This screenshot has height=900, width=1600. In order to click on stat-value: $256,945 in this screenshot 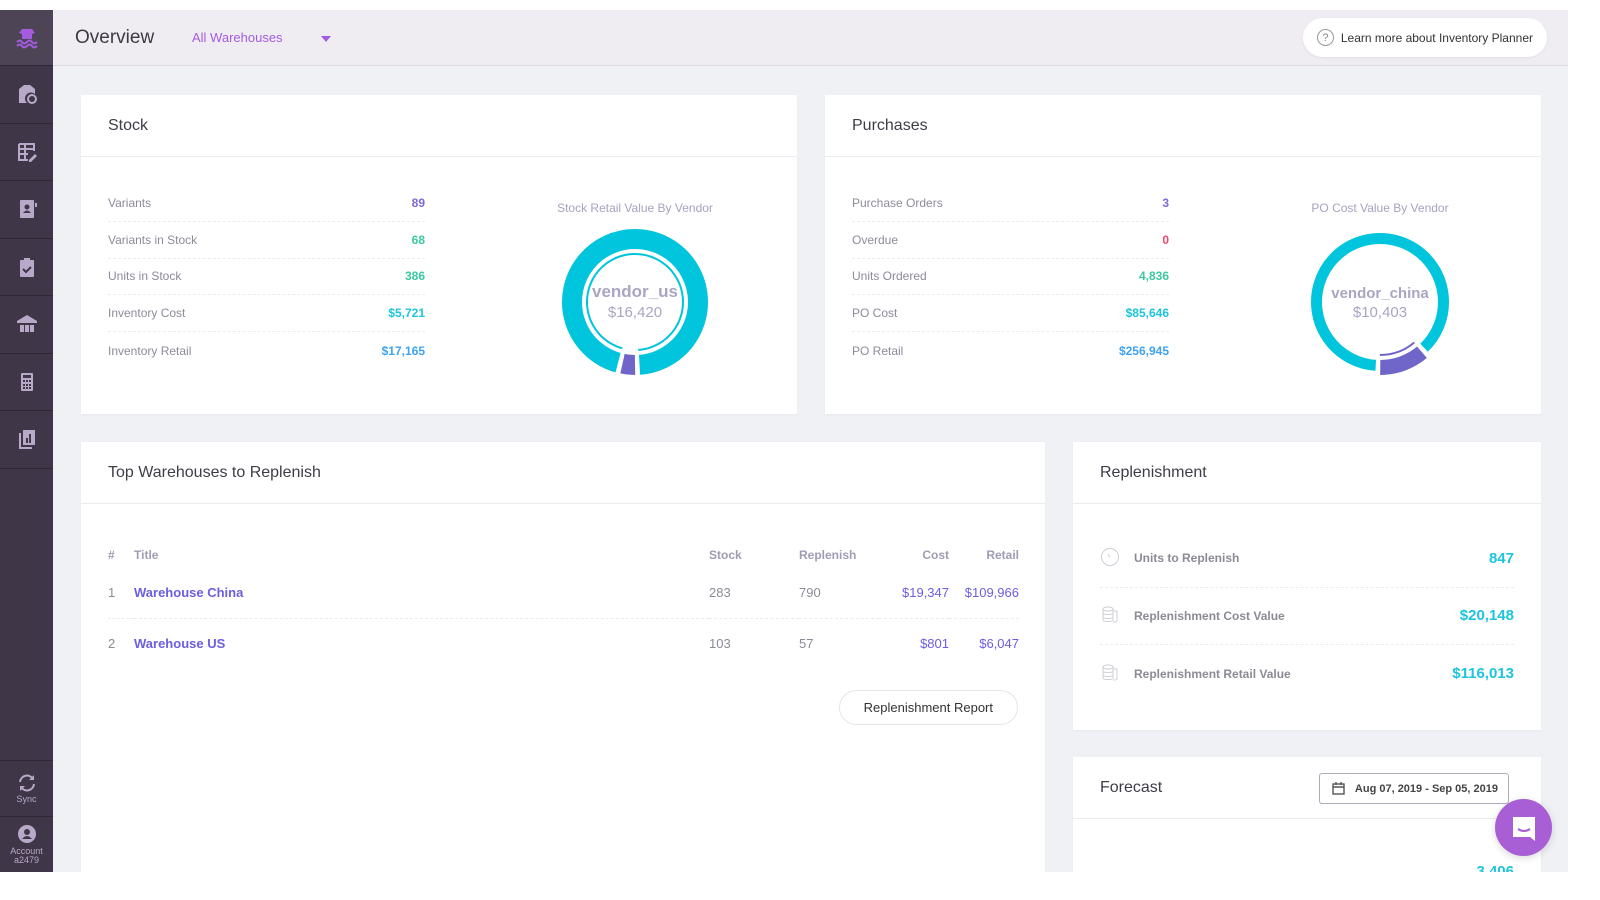, I will do `click(1143, 350)`.